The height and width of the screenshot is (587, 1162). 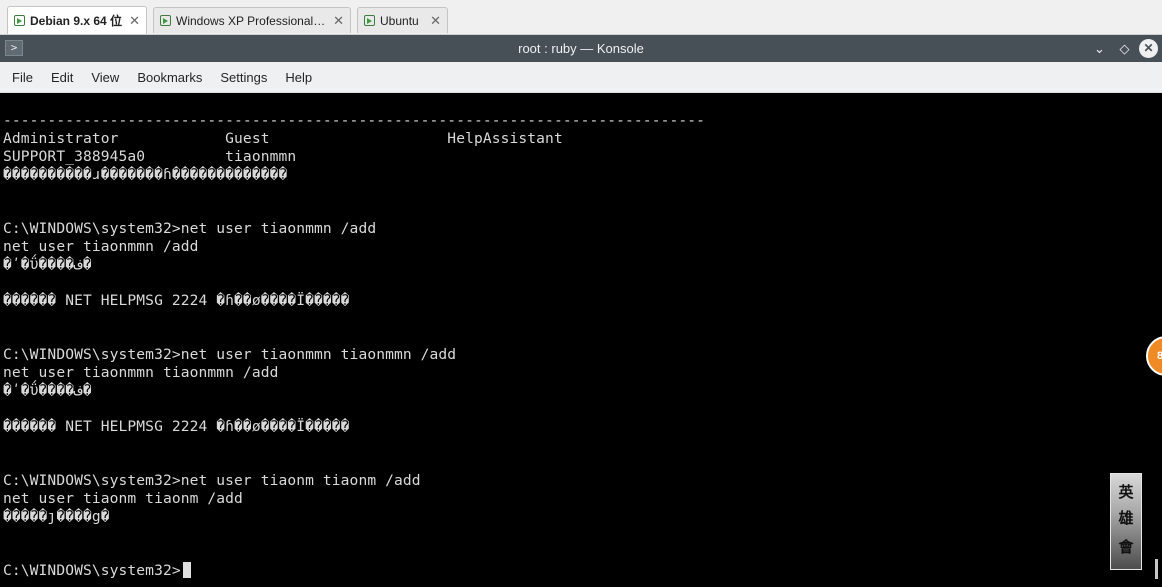 I want to click on vm-tab-debian: Debian 9.x 64 位 ✕, so click(x=77, y=20).